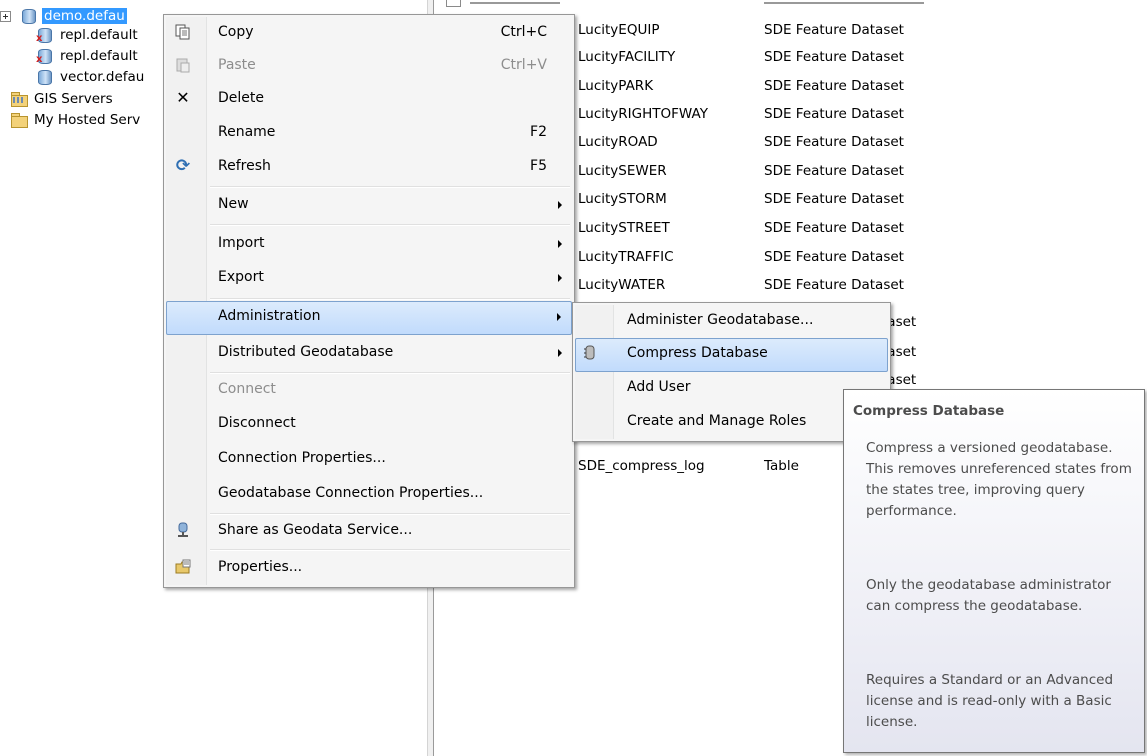 This screenshot has width=1147, height=756. I want to click on menu-item-label: Distributed Geodatabase, so click(306, 352).